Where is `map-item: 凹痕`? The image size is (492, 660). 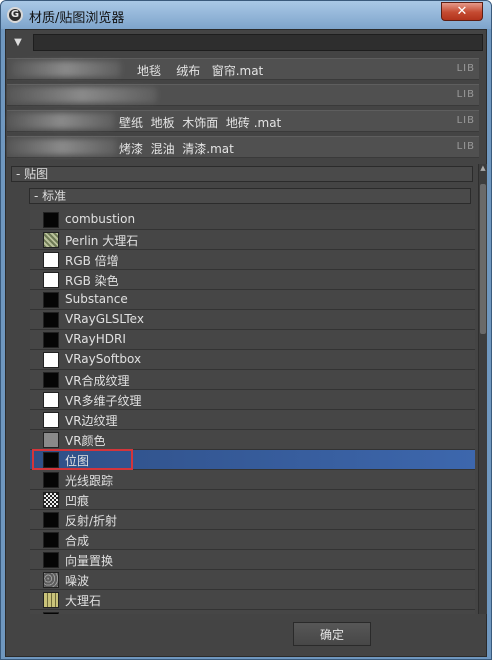
map-item: 凹痕 is located at coordinates (252, 500).